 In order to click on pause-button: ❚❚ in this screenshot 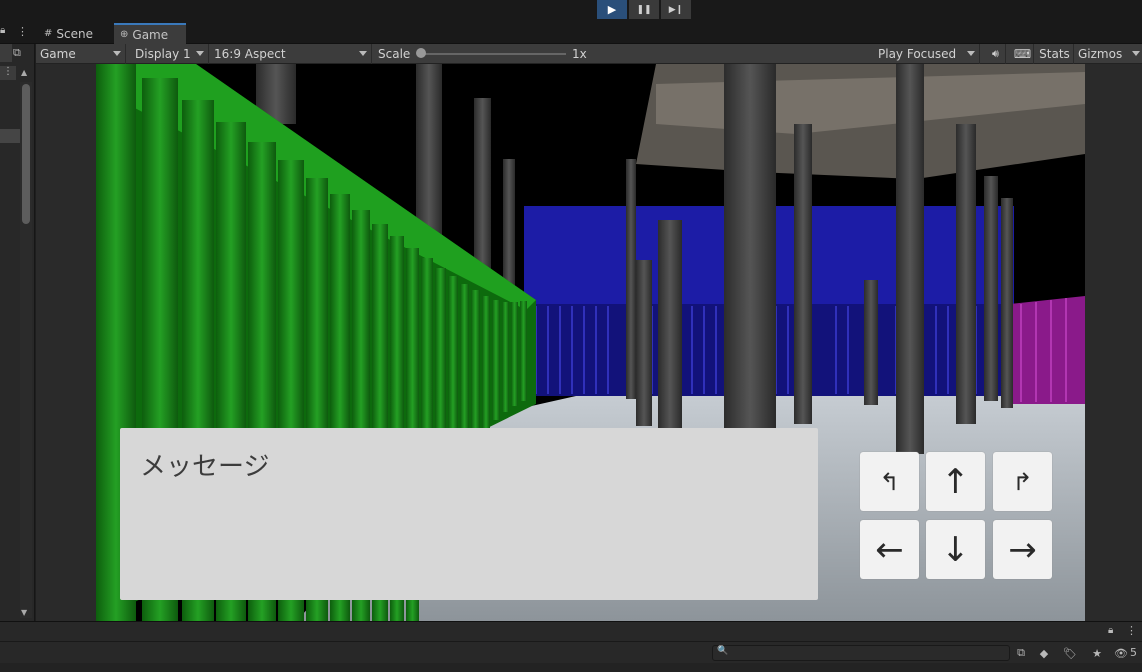, I will do `click(644, 9)`.